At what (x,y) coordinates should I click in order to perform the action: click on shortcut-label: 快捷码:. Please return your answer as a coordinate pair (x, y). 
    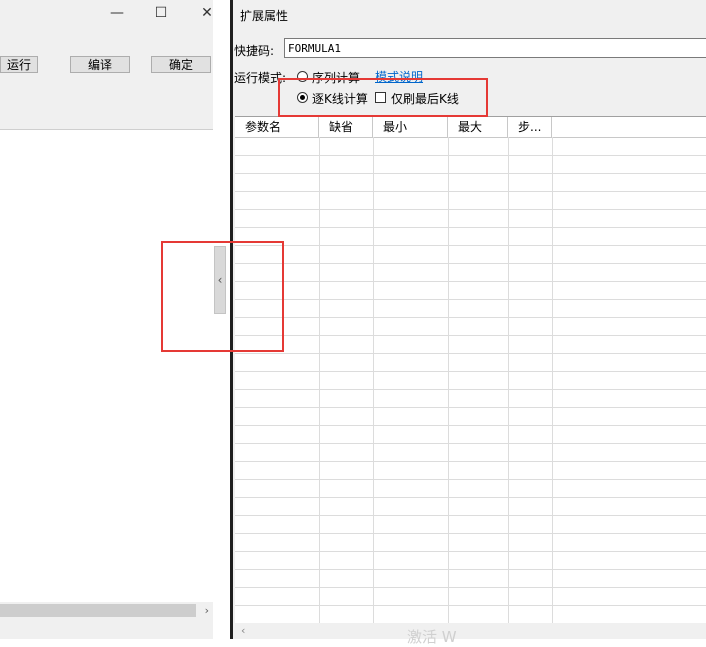
    Looking at the image, I should click on (254, 51).